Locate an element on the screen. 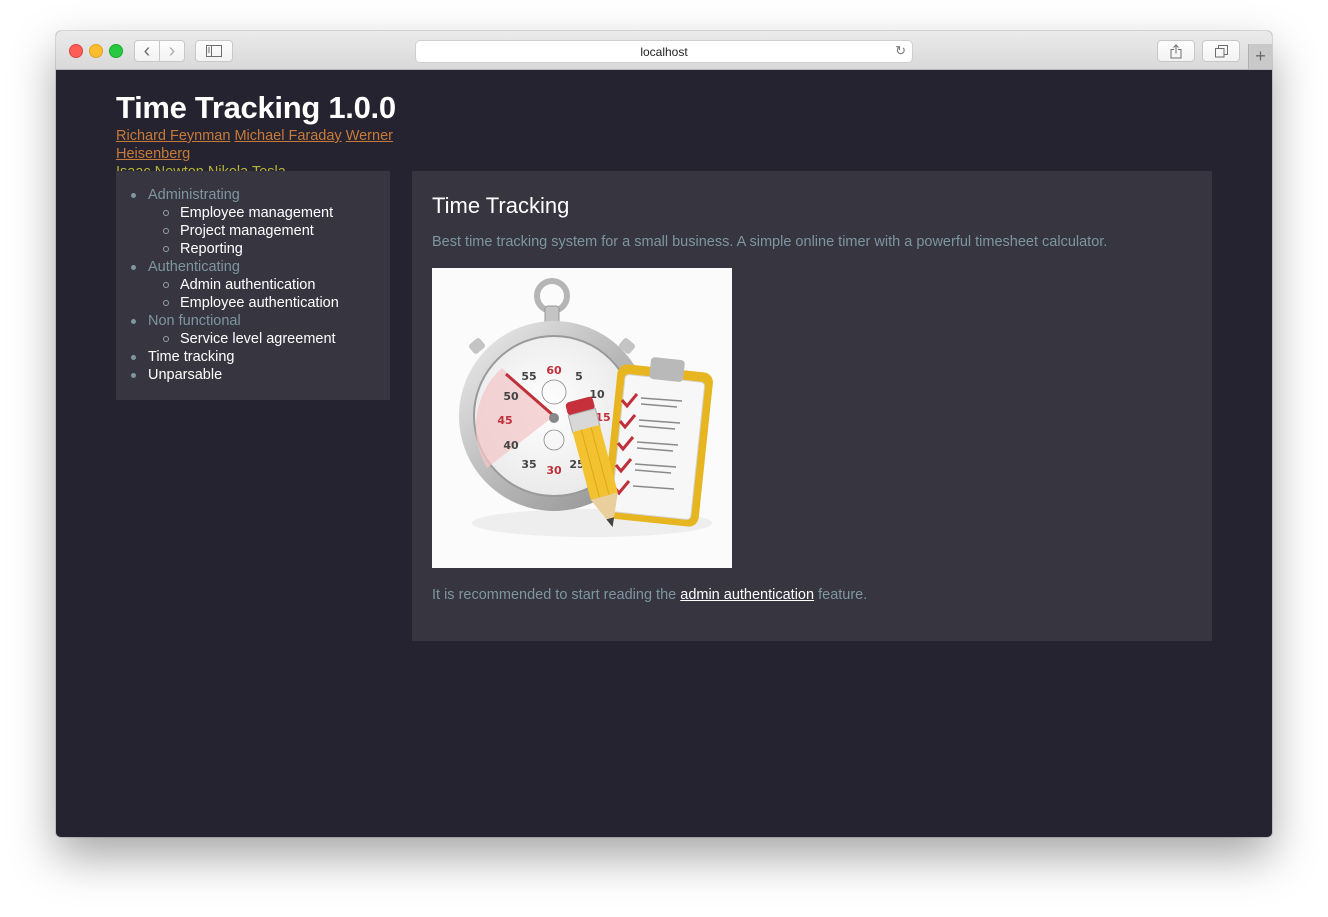 The width and height of the screenshot is (1328, 917). nav-item-label: Service level agreement is located at coordinates (258, 339).